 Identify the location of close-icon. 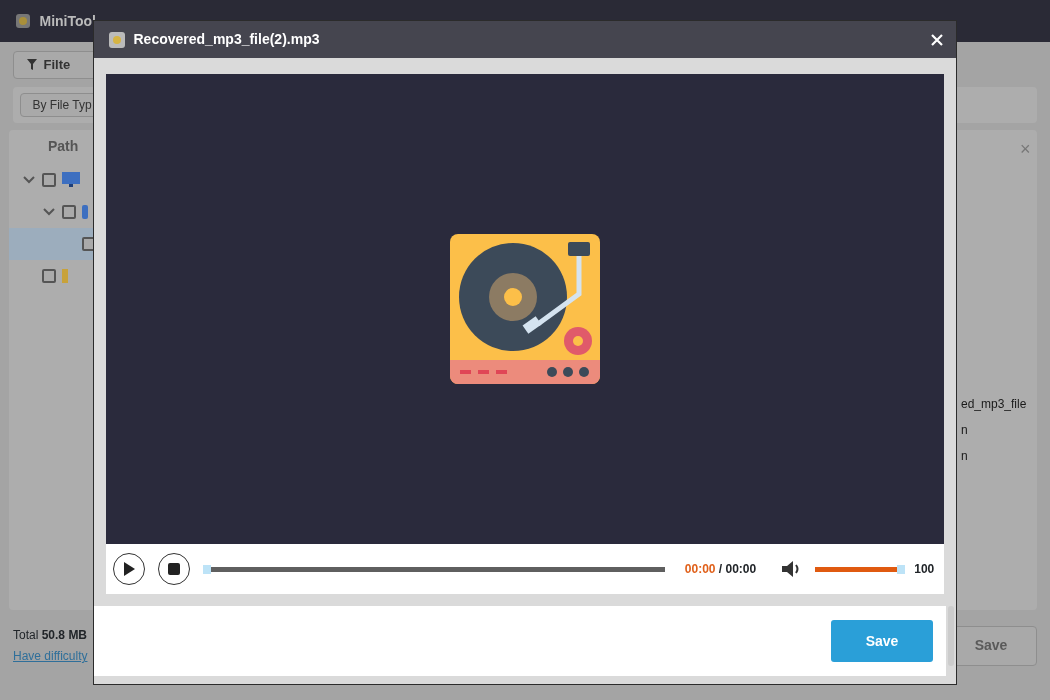
(937, 39).